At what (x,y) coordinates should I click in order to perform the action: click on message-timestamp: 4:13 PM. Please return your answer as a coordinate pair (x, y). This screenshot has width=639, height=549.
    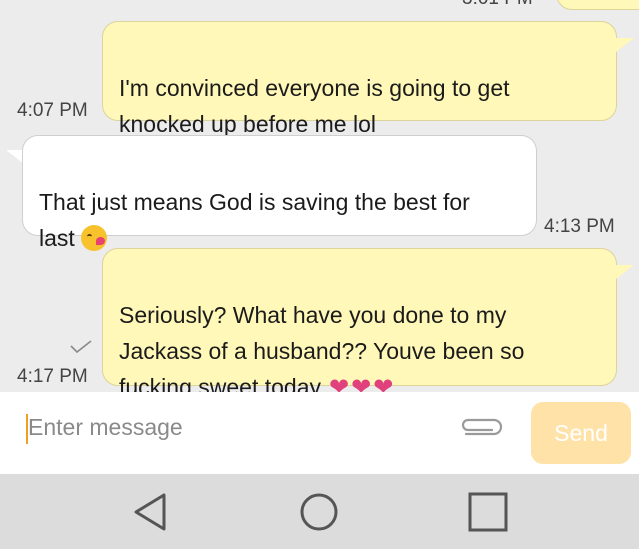
    Looking at the image, I should click on (579, 226).